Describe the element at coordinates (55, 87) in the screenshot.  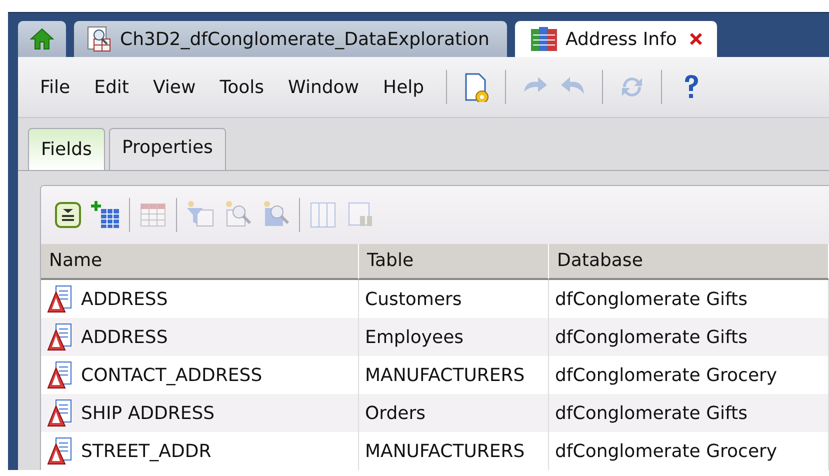
I see `menu-item: File` at that location.